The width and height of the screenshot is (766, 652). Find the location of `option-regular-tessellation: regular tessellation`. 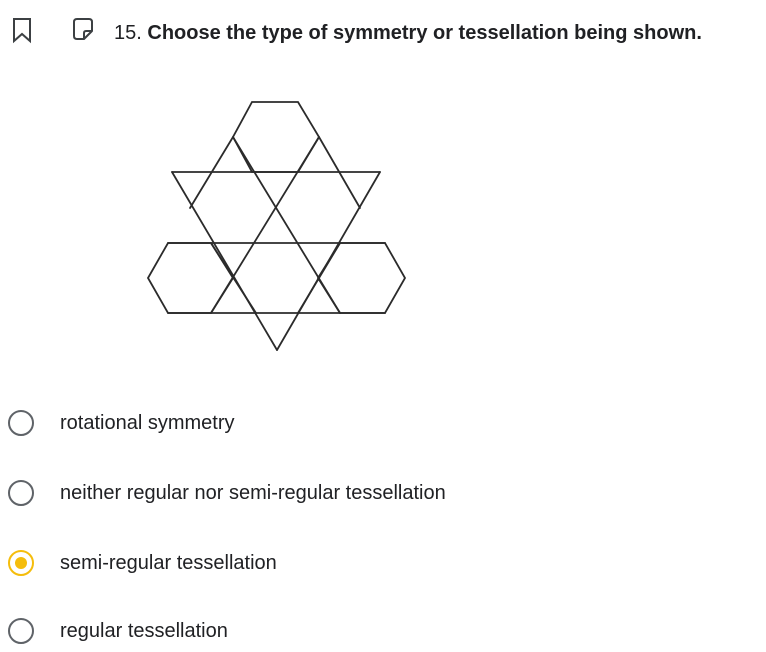

option-regular-tessellation: regular tessellation is located at coordinates (118, 631).